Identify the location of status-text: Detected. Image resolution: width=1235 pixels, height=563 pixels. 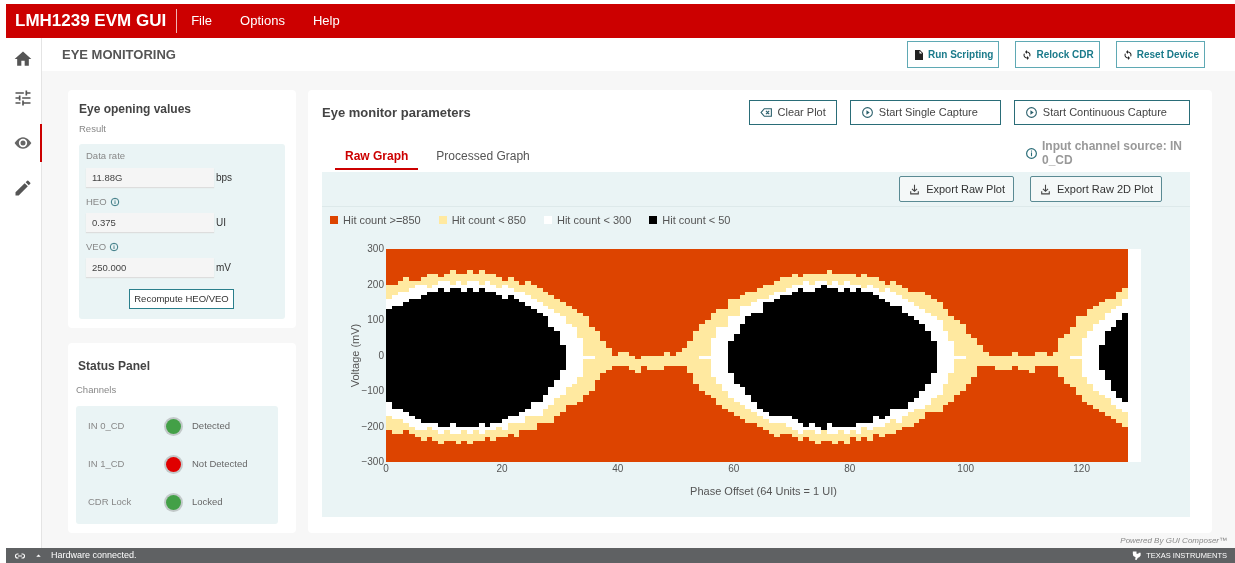
(211, 426).